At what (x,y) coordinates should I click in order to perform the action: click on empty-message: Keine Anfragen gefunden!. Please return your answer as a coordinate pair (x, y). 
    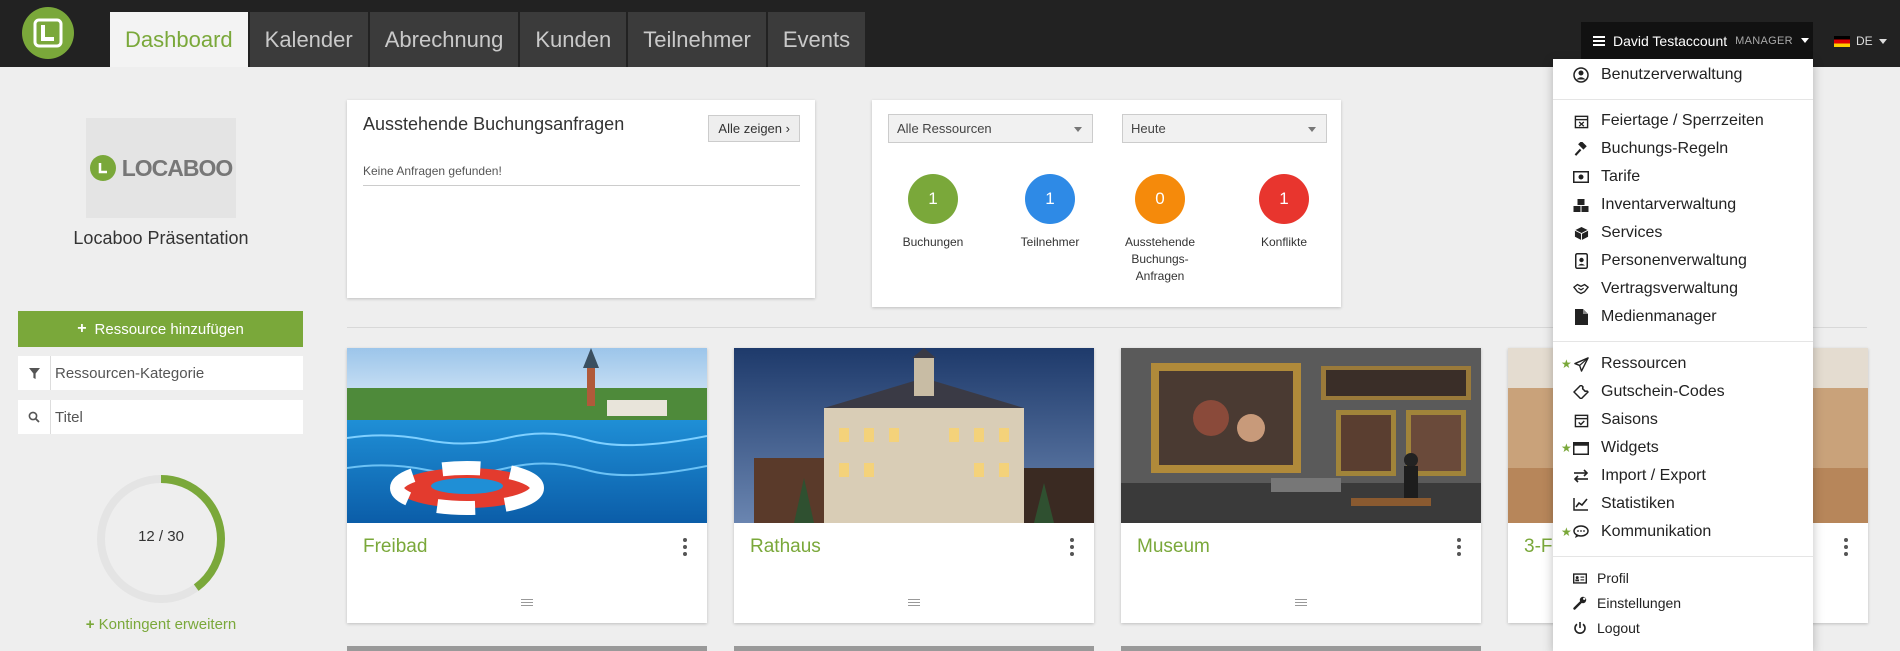
    Looking at the image, I should click on (581, 175).